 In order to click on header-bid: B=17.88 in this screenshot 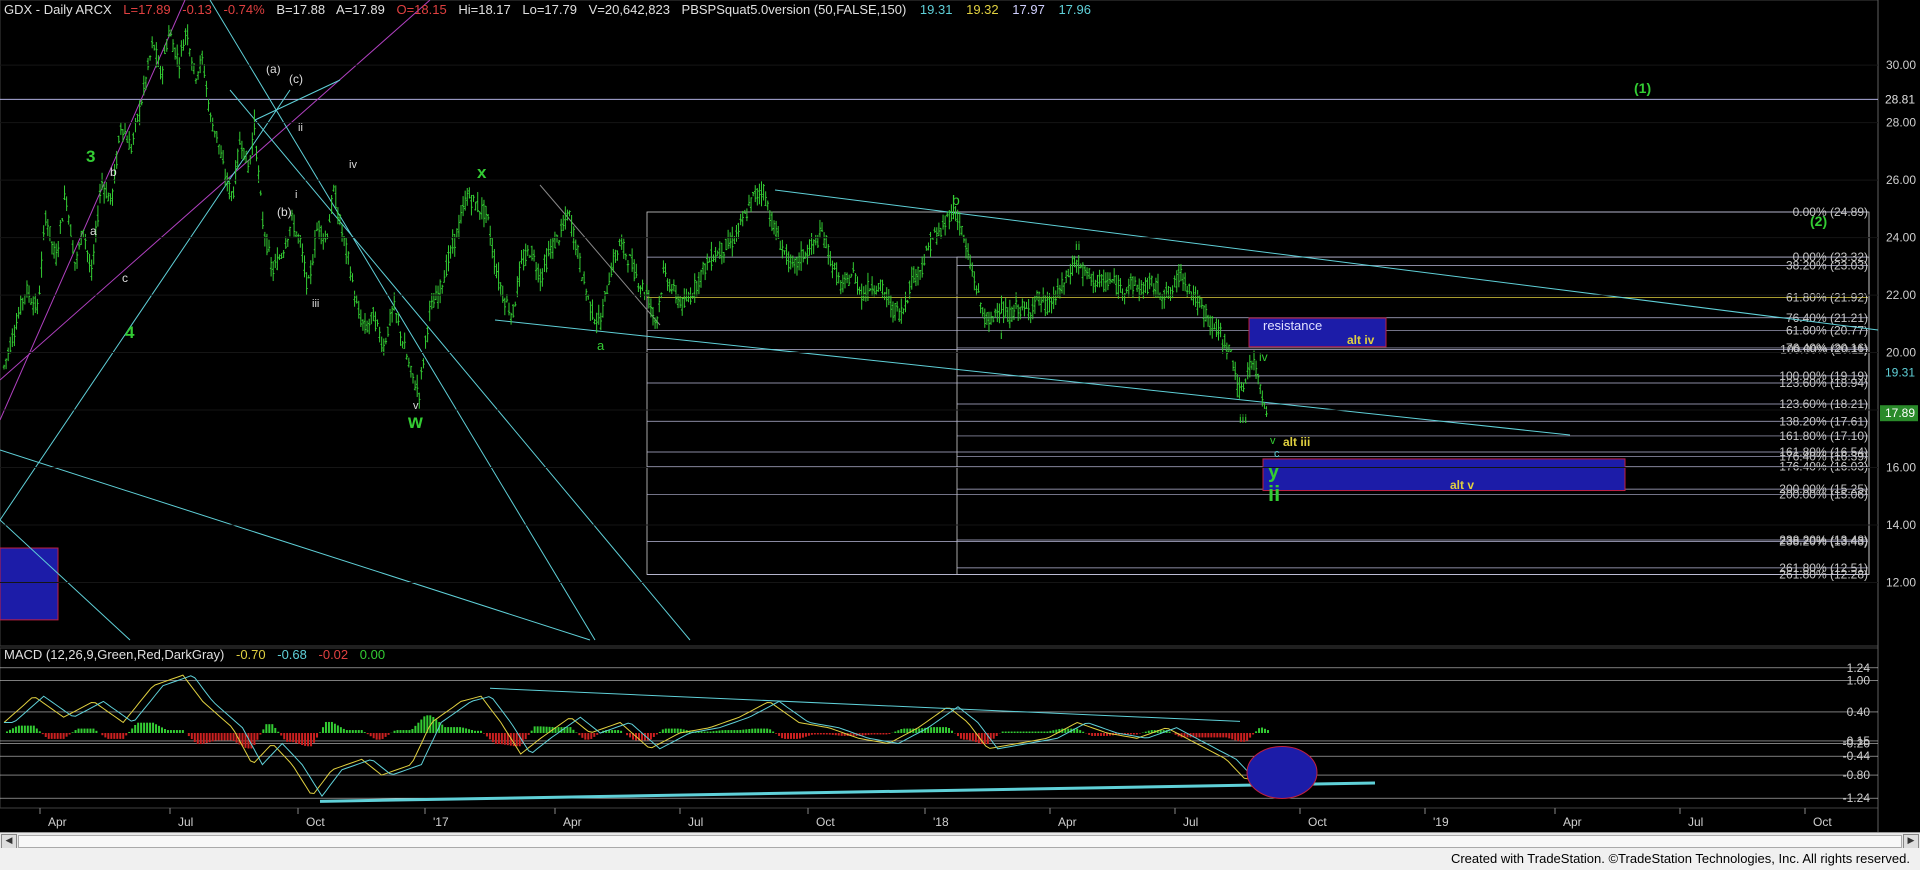, I will do `click(300, 9)`.